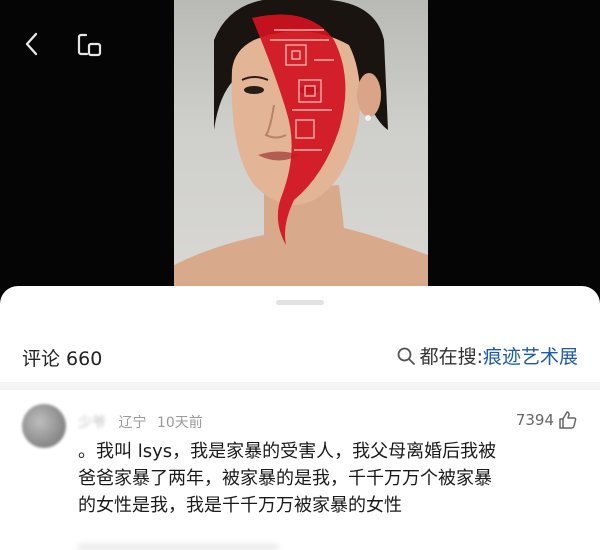  Describe the element at coordinates (300, 386) in the screenshot. I see `section-divider` at that location.